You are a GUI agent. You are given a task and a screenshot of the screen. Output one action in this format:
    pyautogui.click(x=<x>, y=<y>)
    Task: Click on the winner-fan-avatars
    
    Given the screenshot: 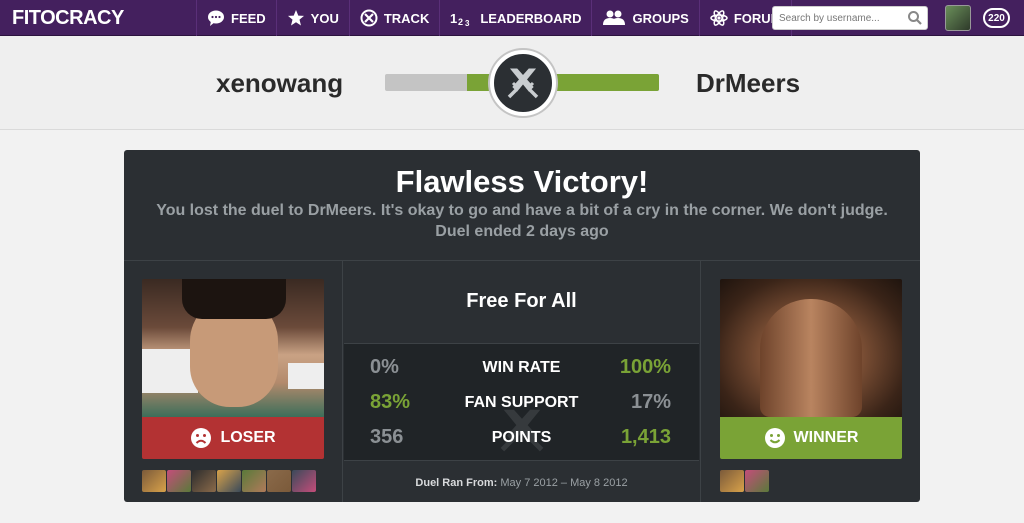 What is the action you would take?
    pyautogui.click(x=744, y=481)
    